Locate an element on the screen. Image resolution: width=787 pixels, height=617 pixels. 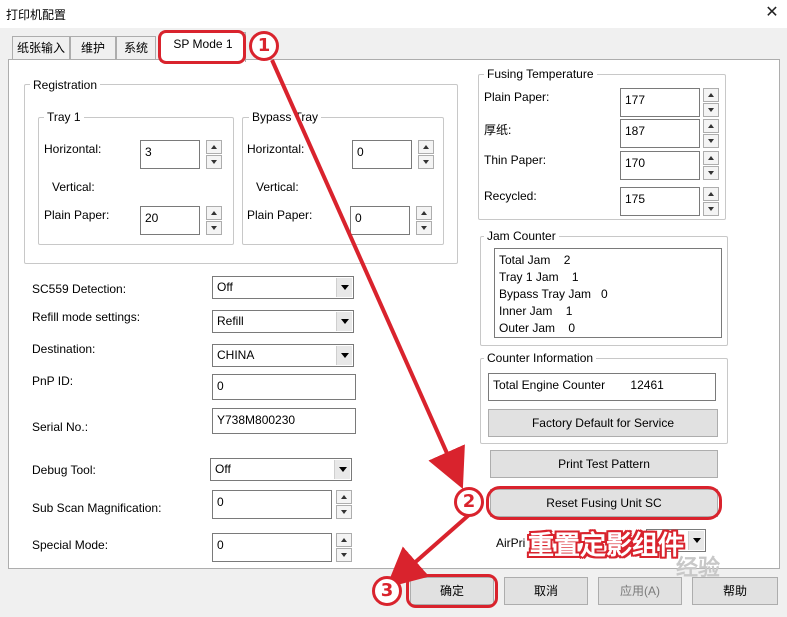
special-mode-spinner is located at coordinates (344, 547).